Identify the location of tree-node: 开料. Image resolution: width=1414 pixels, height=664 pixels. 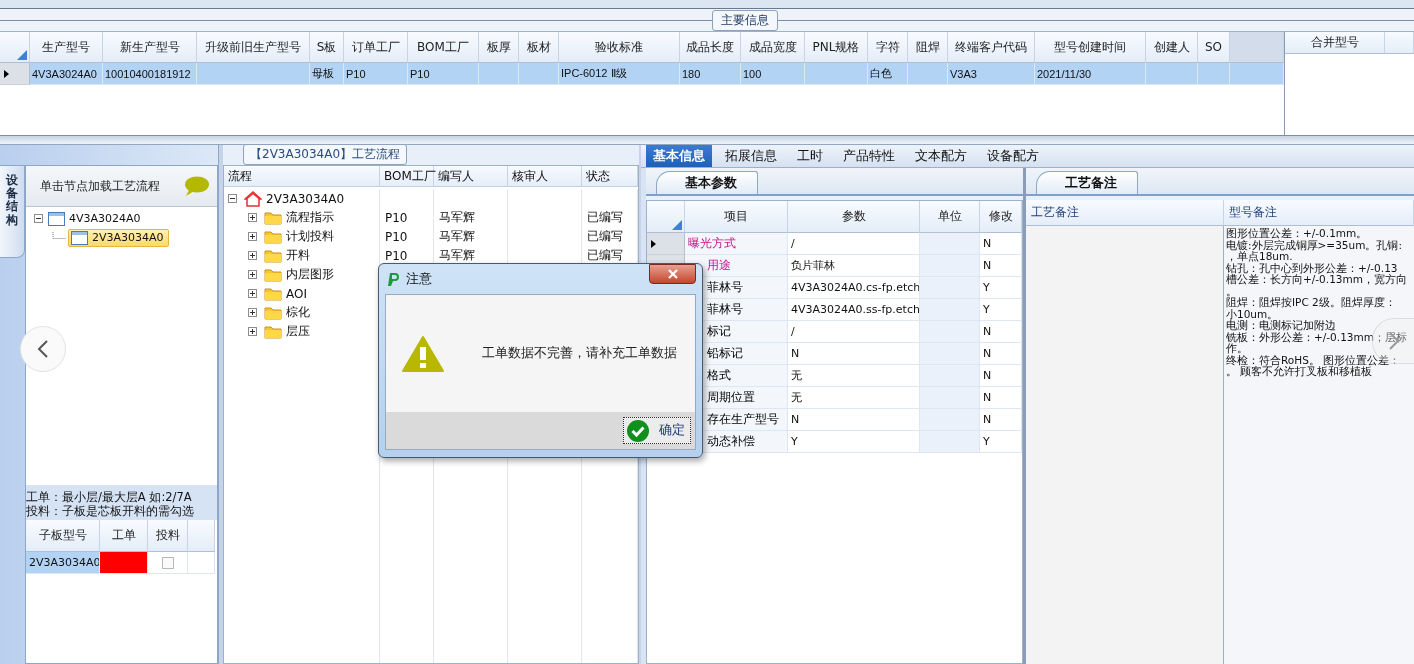
(298, 255).